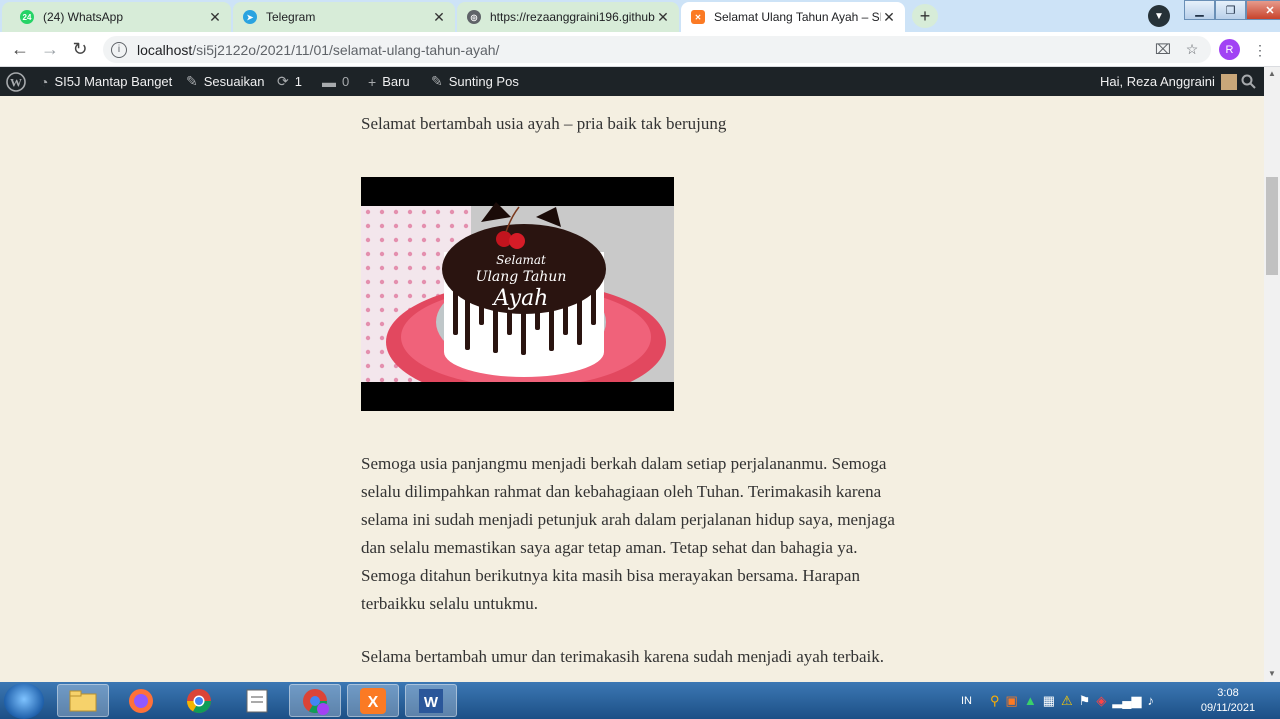 The width and height of the screenshot is (1280, 719). What do you see at coordinates (1163, 49) in the screenshot?
I see `translate-icon: ⌧` at bounding box center [1163, 49].